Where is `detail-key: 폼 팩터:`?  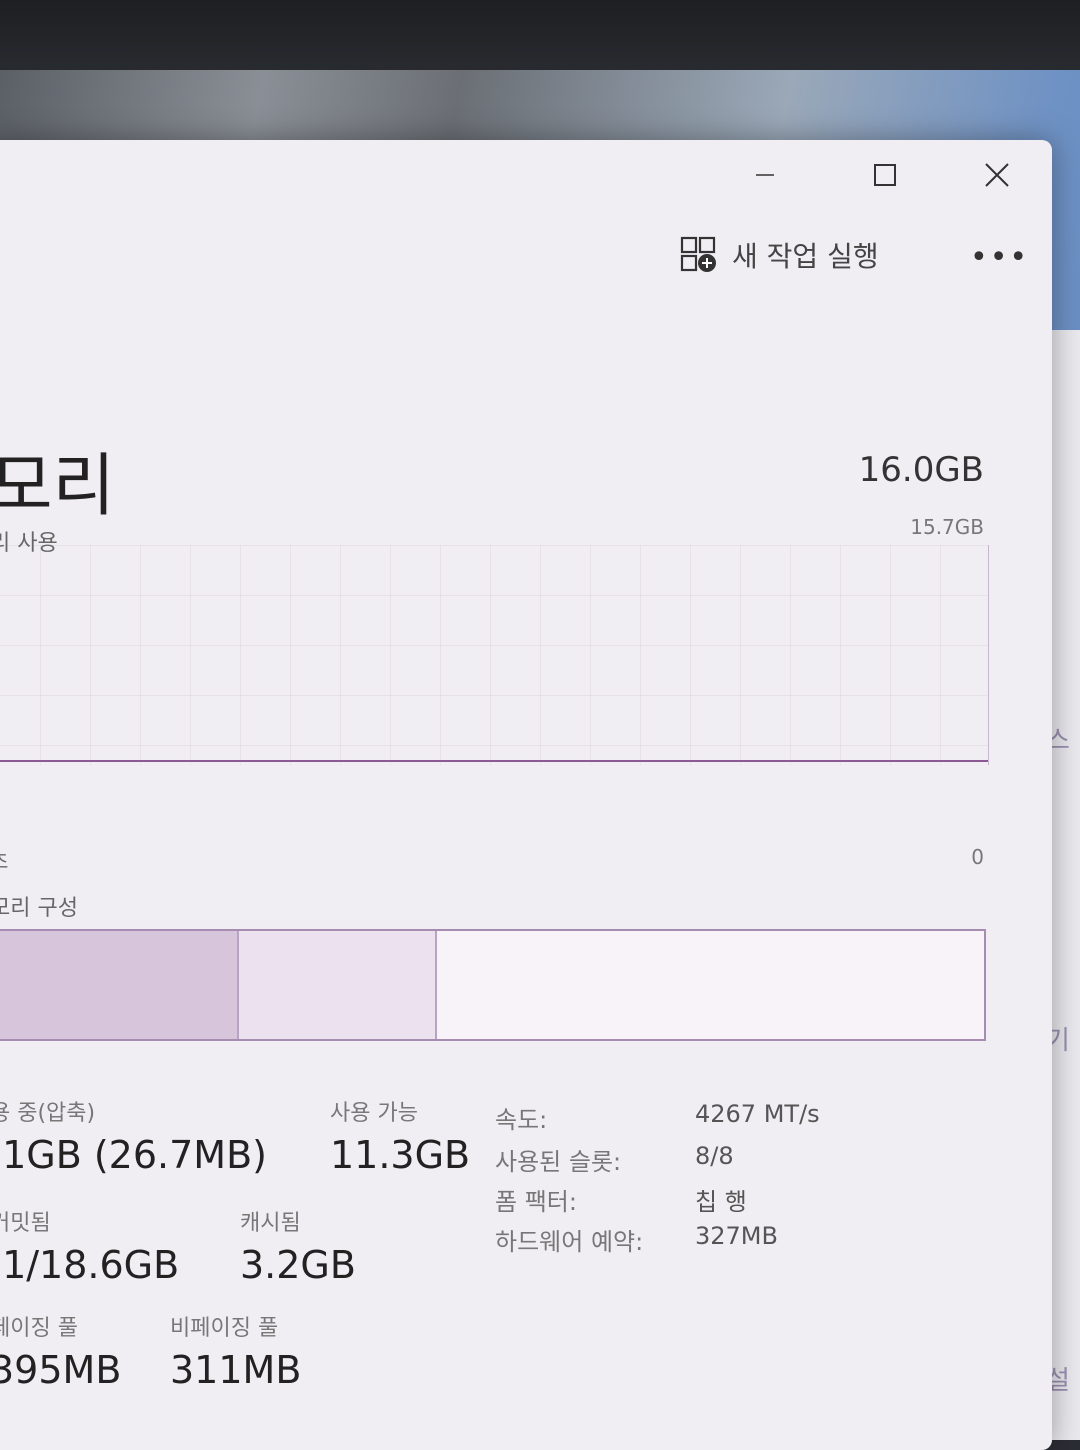 detail-key: 폼 팩터: is located at coordinates (536, 1202).